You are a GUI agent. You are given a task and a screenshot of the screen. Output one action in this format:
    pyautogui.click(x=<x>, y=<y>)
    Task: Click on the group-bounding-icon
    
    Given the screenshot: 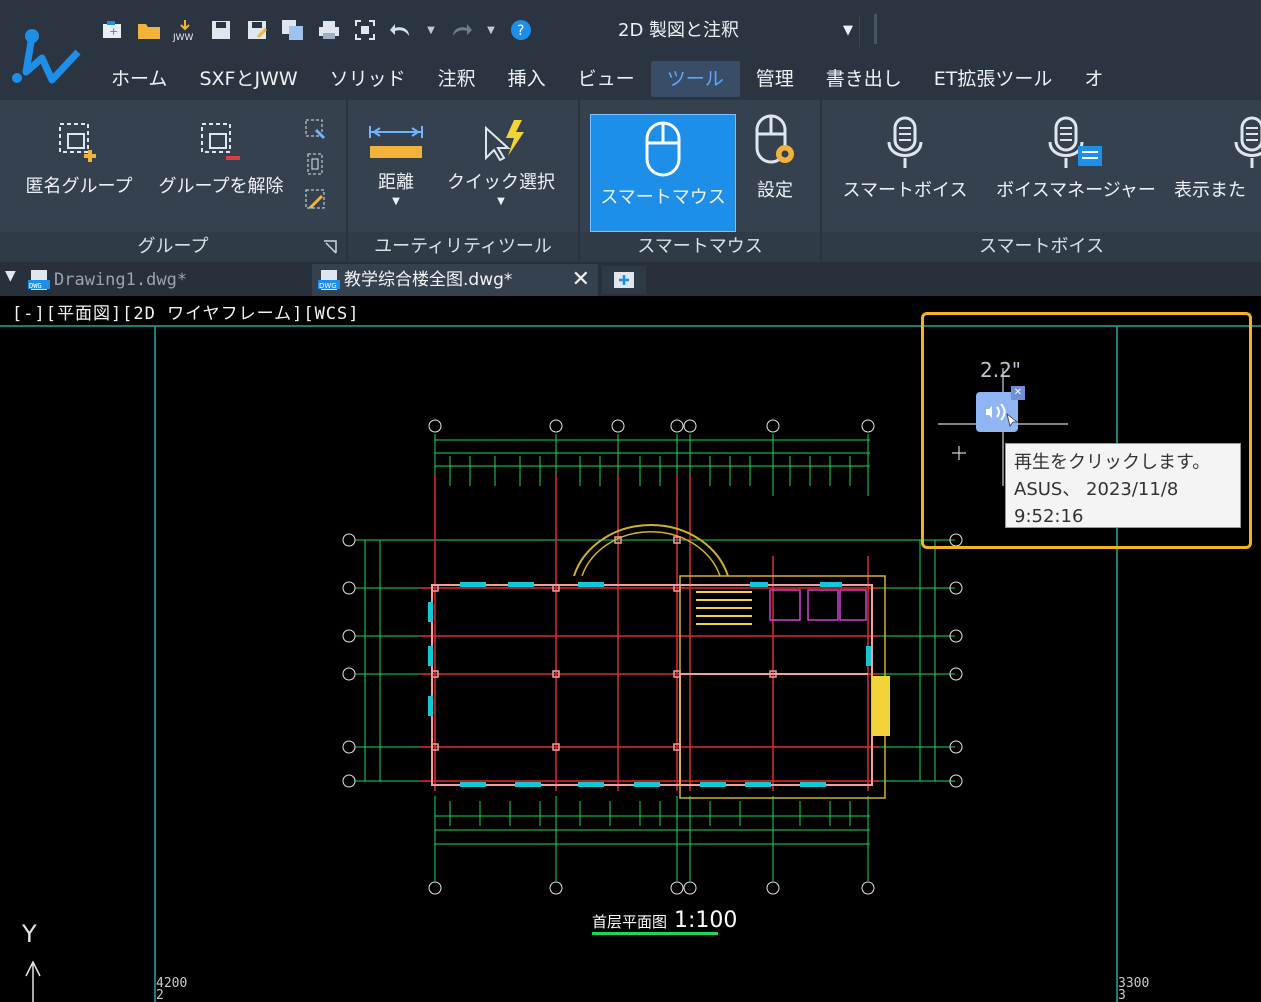 What is the action you would take?
    pyautogui.click(x=316, y=200)
    